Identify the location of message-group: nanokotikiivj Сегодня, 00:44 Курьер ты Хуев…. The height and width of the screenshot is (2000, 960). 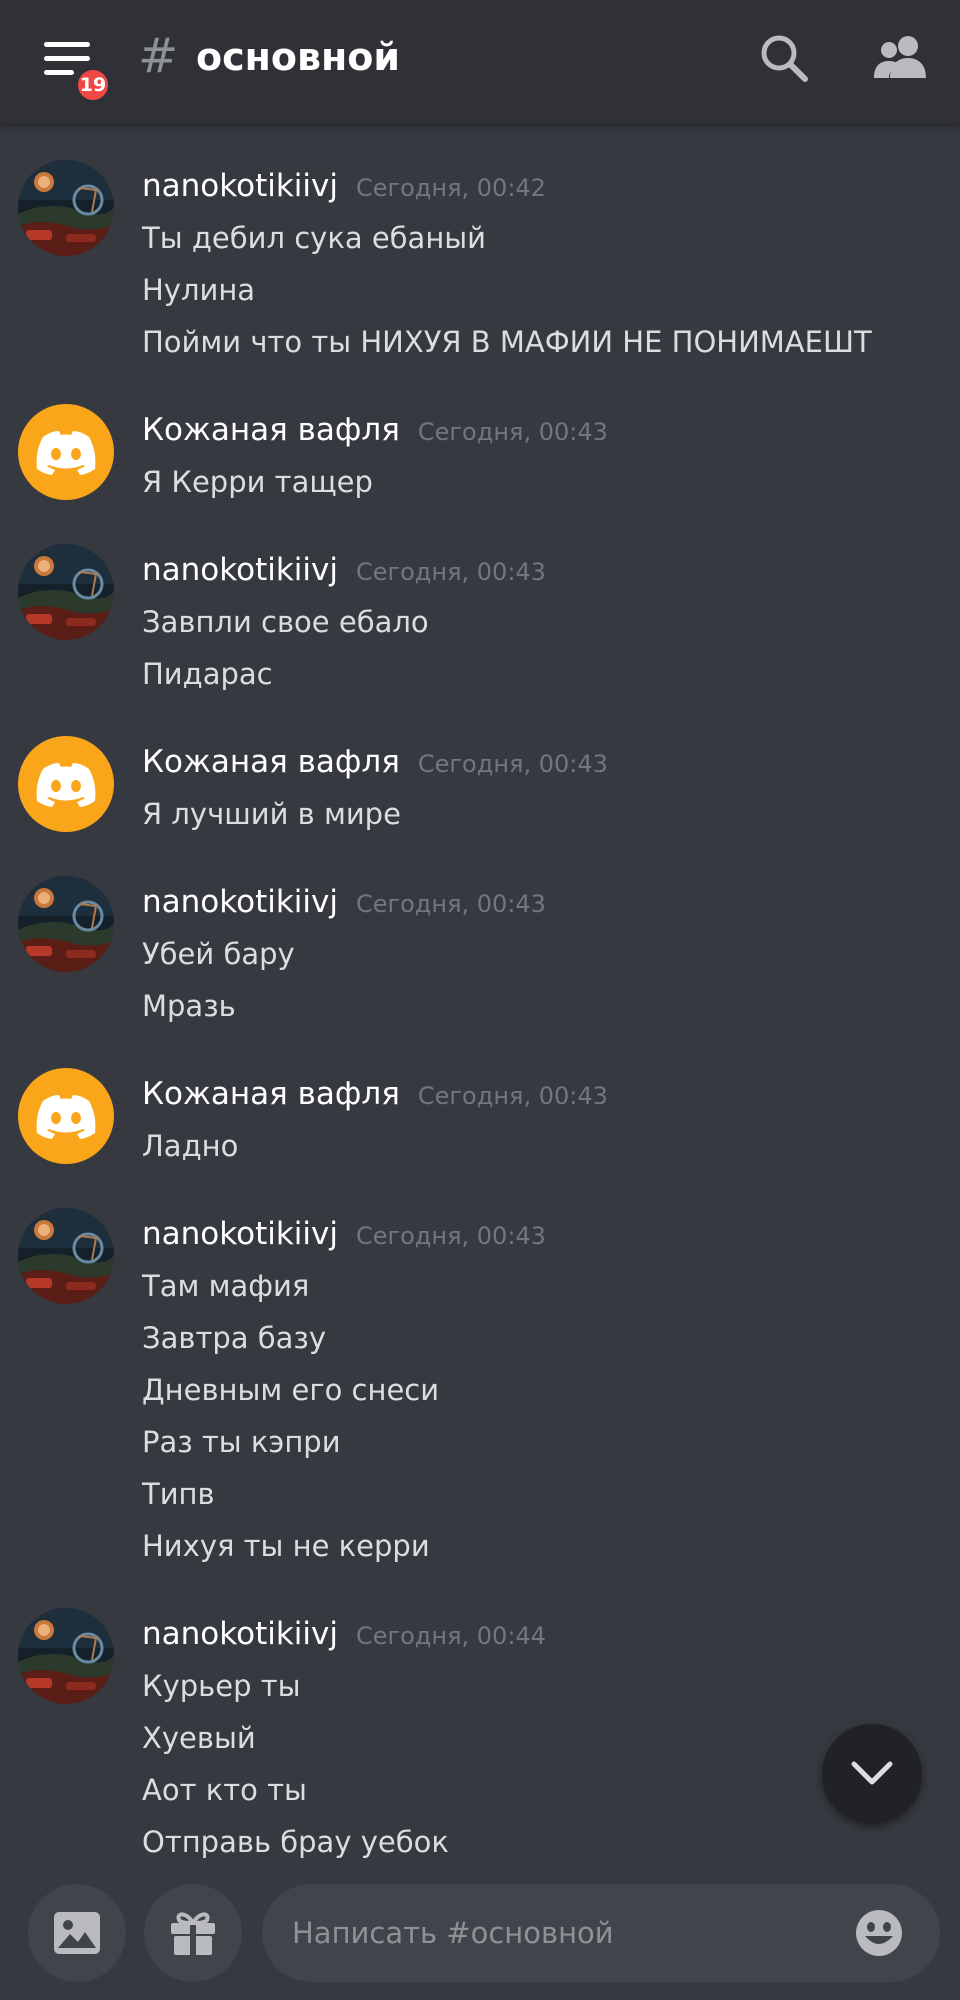
(480, 1717).